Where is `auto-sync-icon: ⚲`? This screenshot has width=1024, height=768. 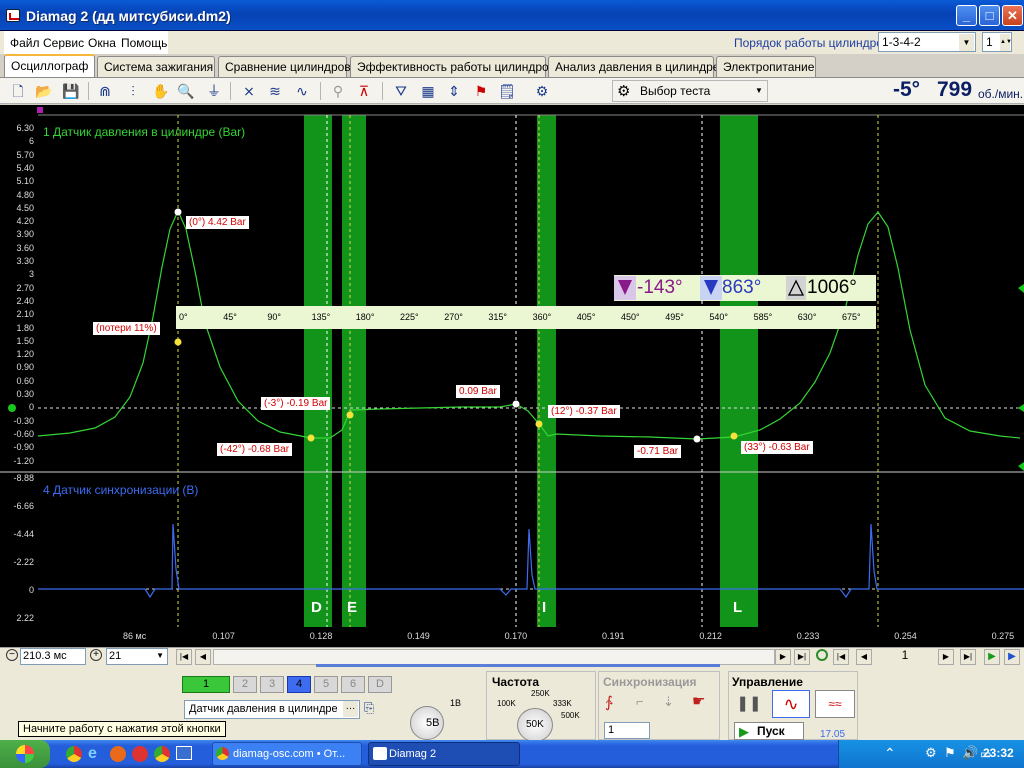 auto-sync-icon: ⚲ is located at coordinates (338, 91).